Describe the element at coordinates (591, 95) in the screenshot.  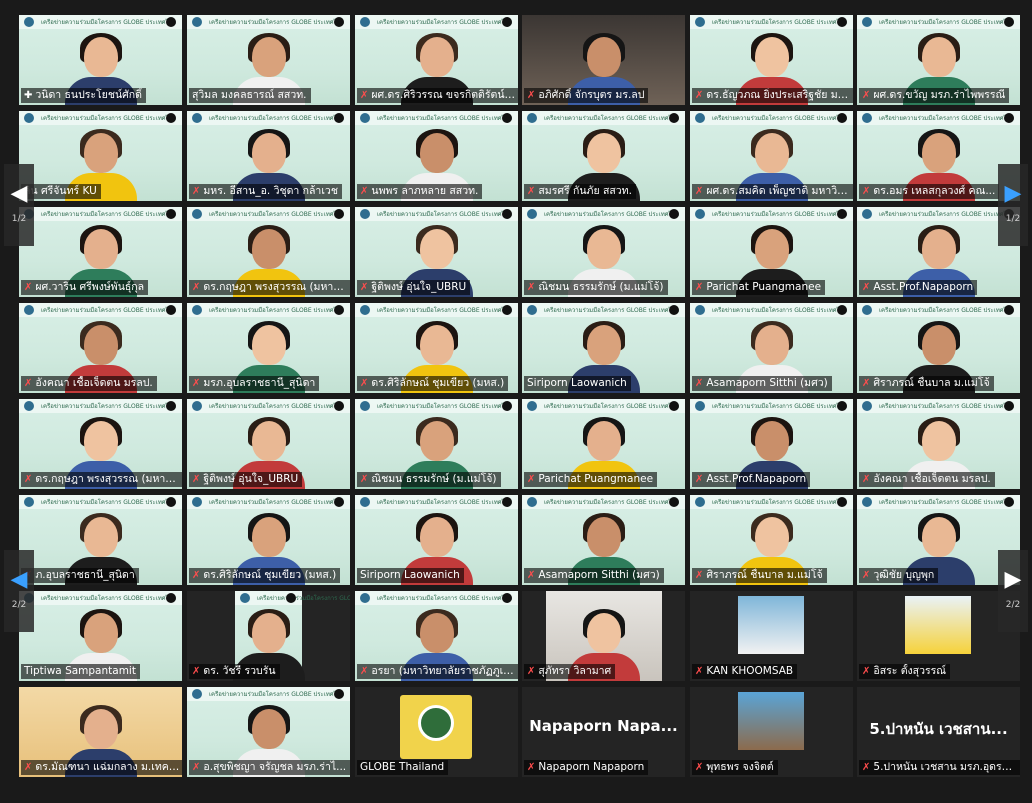
I see `participant-name: อภิศักดิ์ จักรบุตร มร.ลป` at that location.